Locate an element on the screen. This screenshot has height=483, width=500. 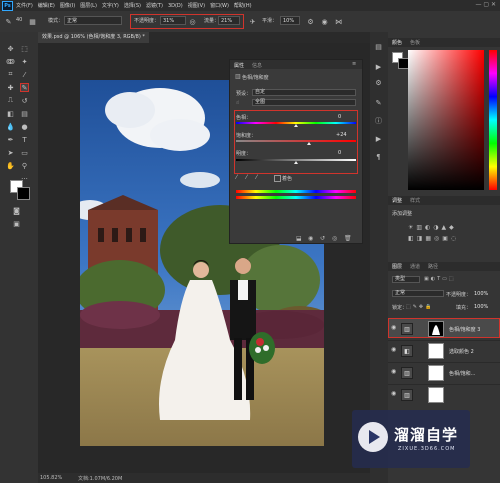
pen-tool-icon: ✒ is located at coordinates (10, 139).